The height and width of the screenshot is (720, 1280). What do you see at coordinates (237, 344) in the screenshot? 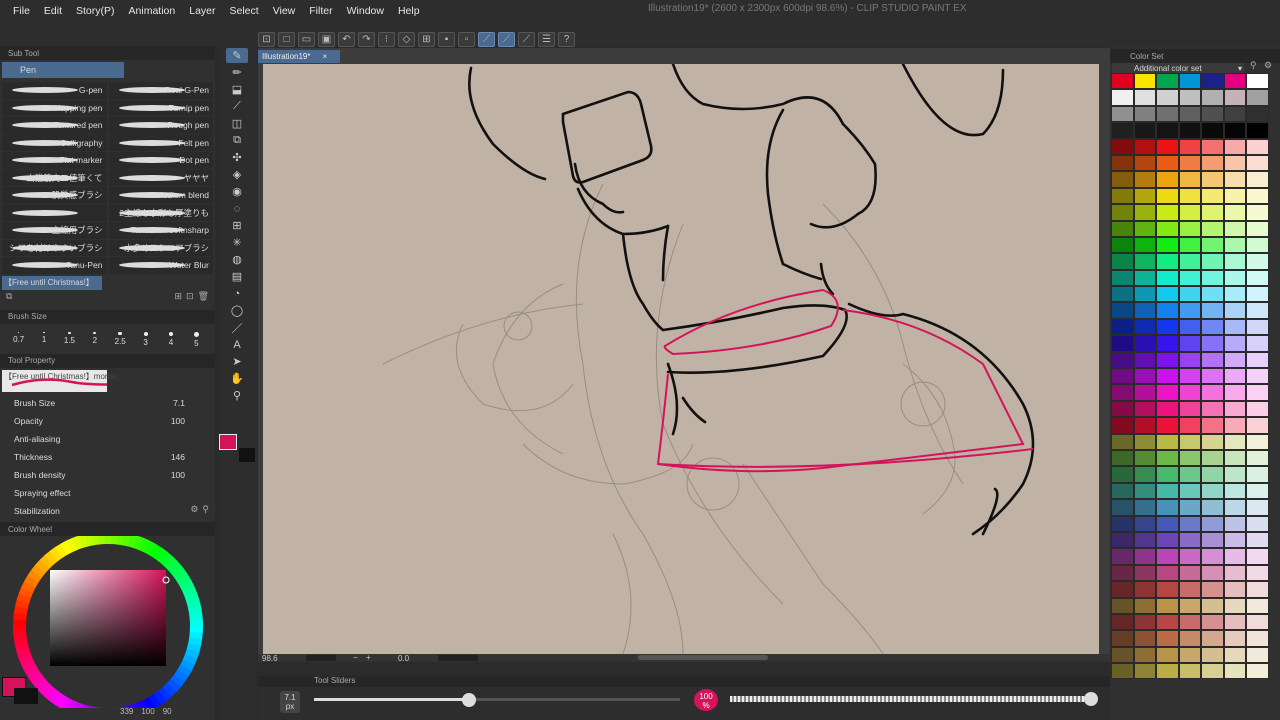
I see `text-icon: A` at bounding box center [237, 344].